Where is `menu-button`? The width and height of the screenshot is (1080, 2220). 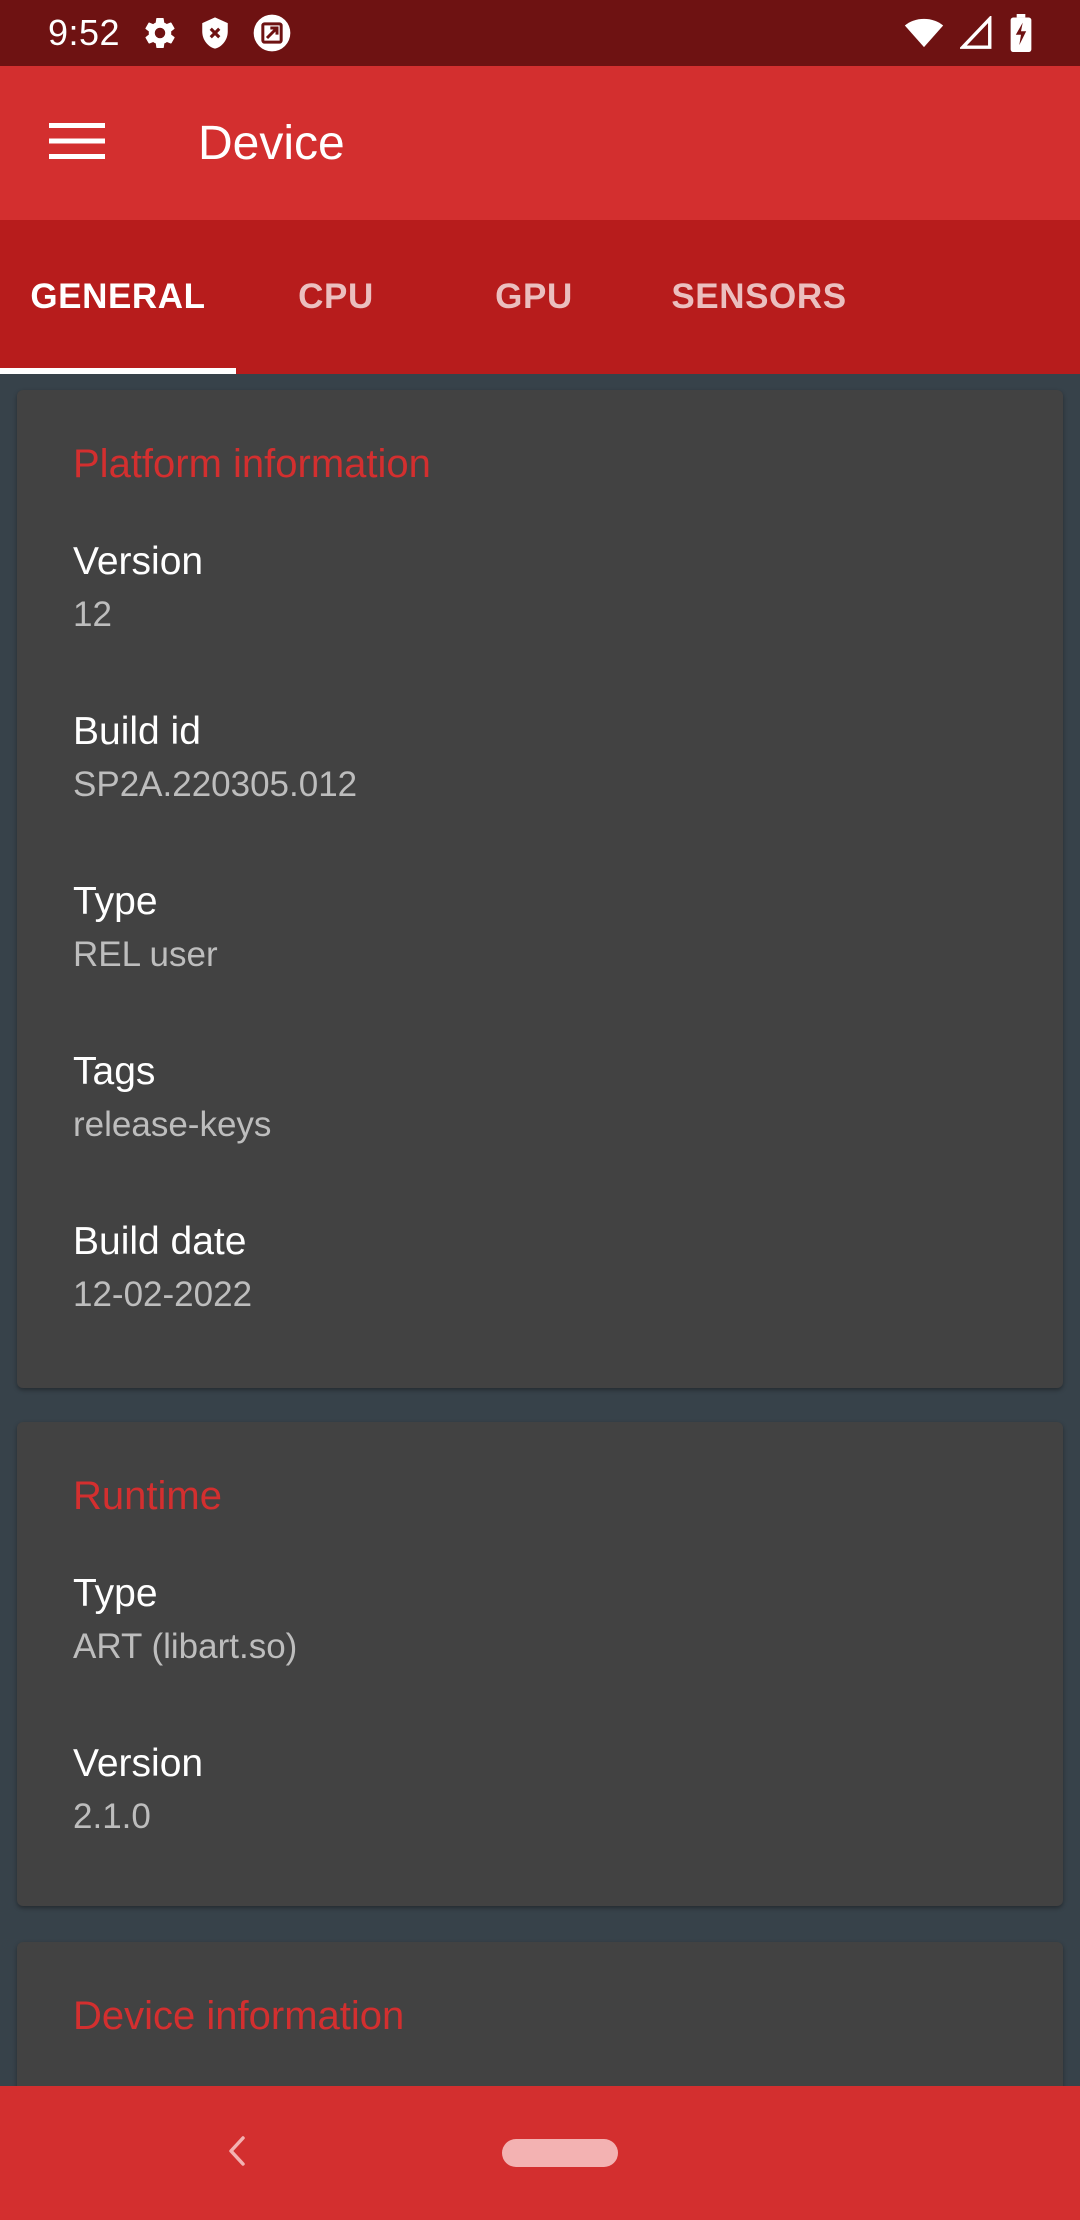 menu-button is located at coordinates (77, 143).